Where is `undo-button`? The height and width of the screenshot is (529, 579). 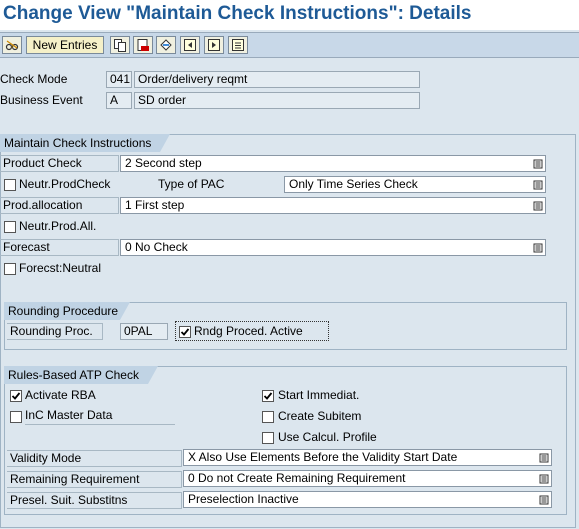
undo-button is located at coordinates (166, 45).